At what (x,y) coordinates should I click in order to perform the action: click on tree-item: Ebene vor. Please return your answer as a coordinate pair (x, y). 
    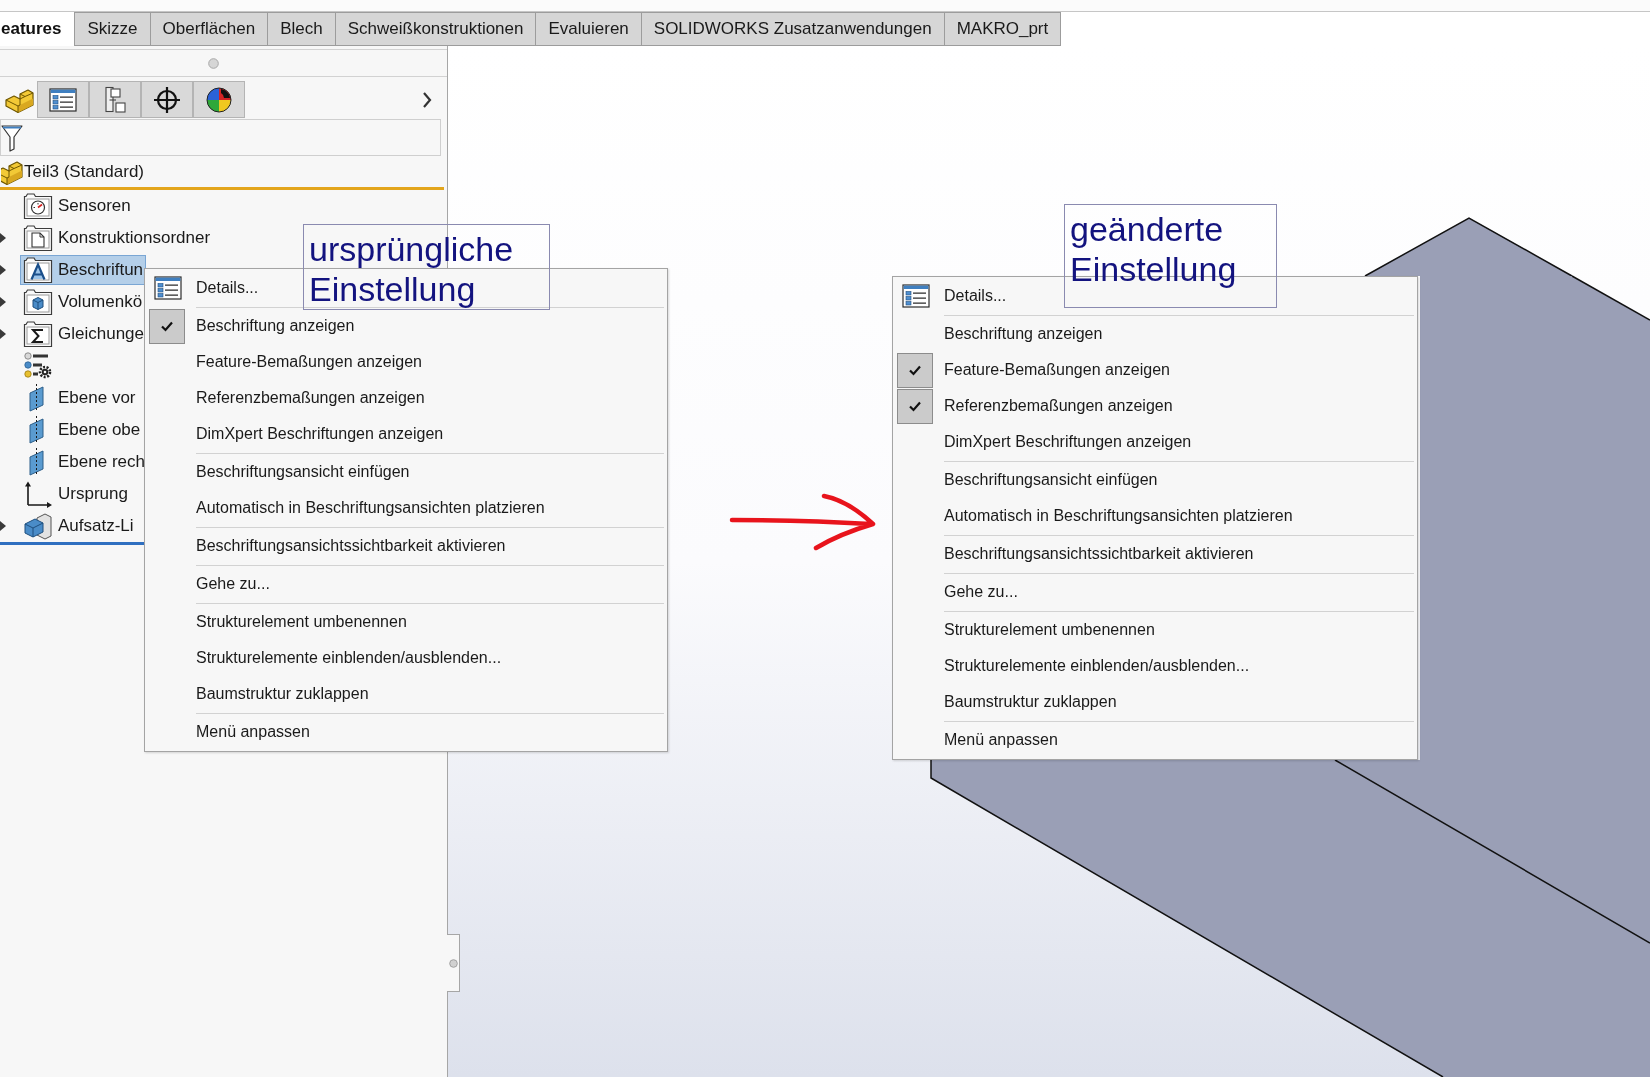
    Looking at the image, I should click on (80, 398).